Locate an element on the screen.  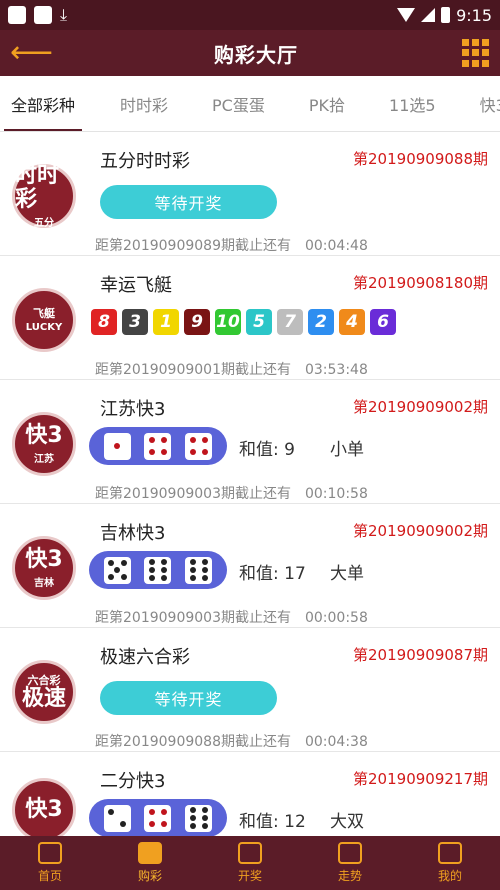
result-ball: 10 is located at coordinates (228, 322).